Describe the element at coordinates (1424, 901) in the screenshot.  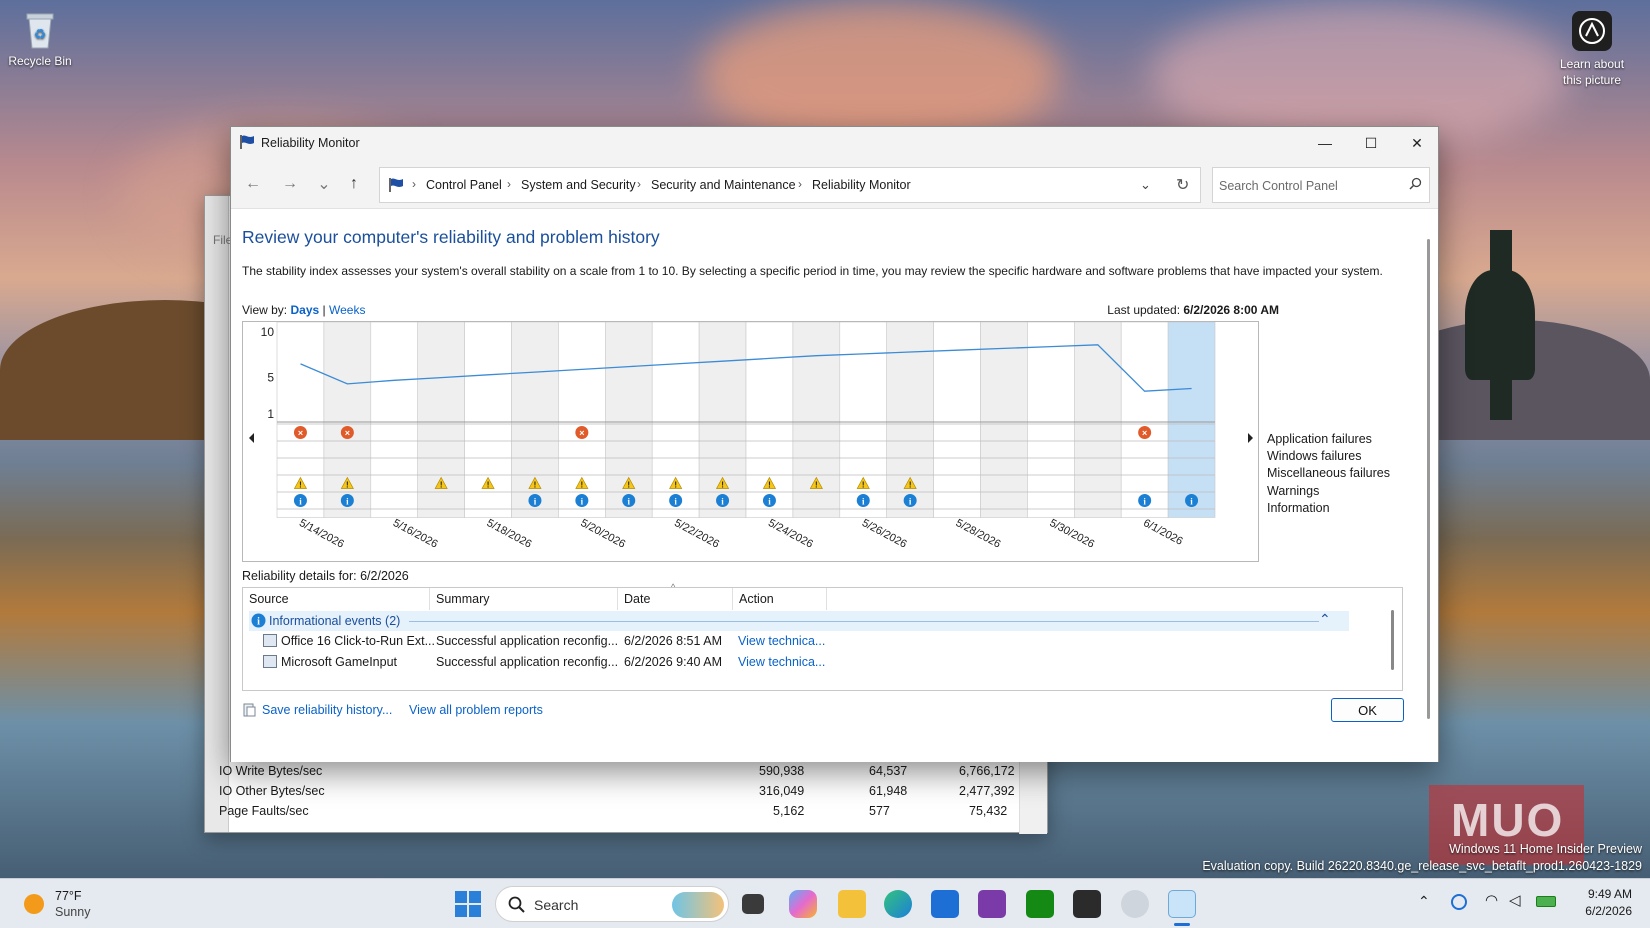
I see `chevron-up-icon: ⌃` at that location.